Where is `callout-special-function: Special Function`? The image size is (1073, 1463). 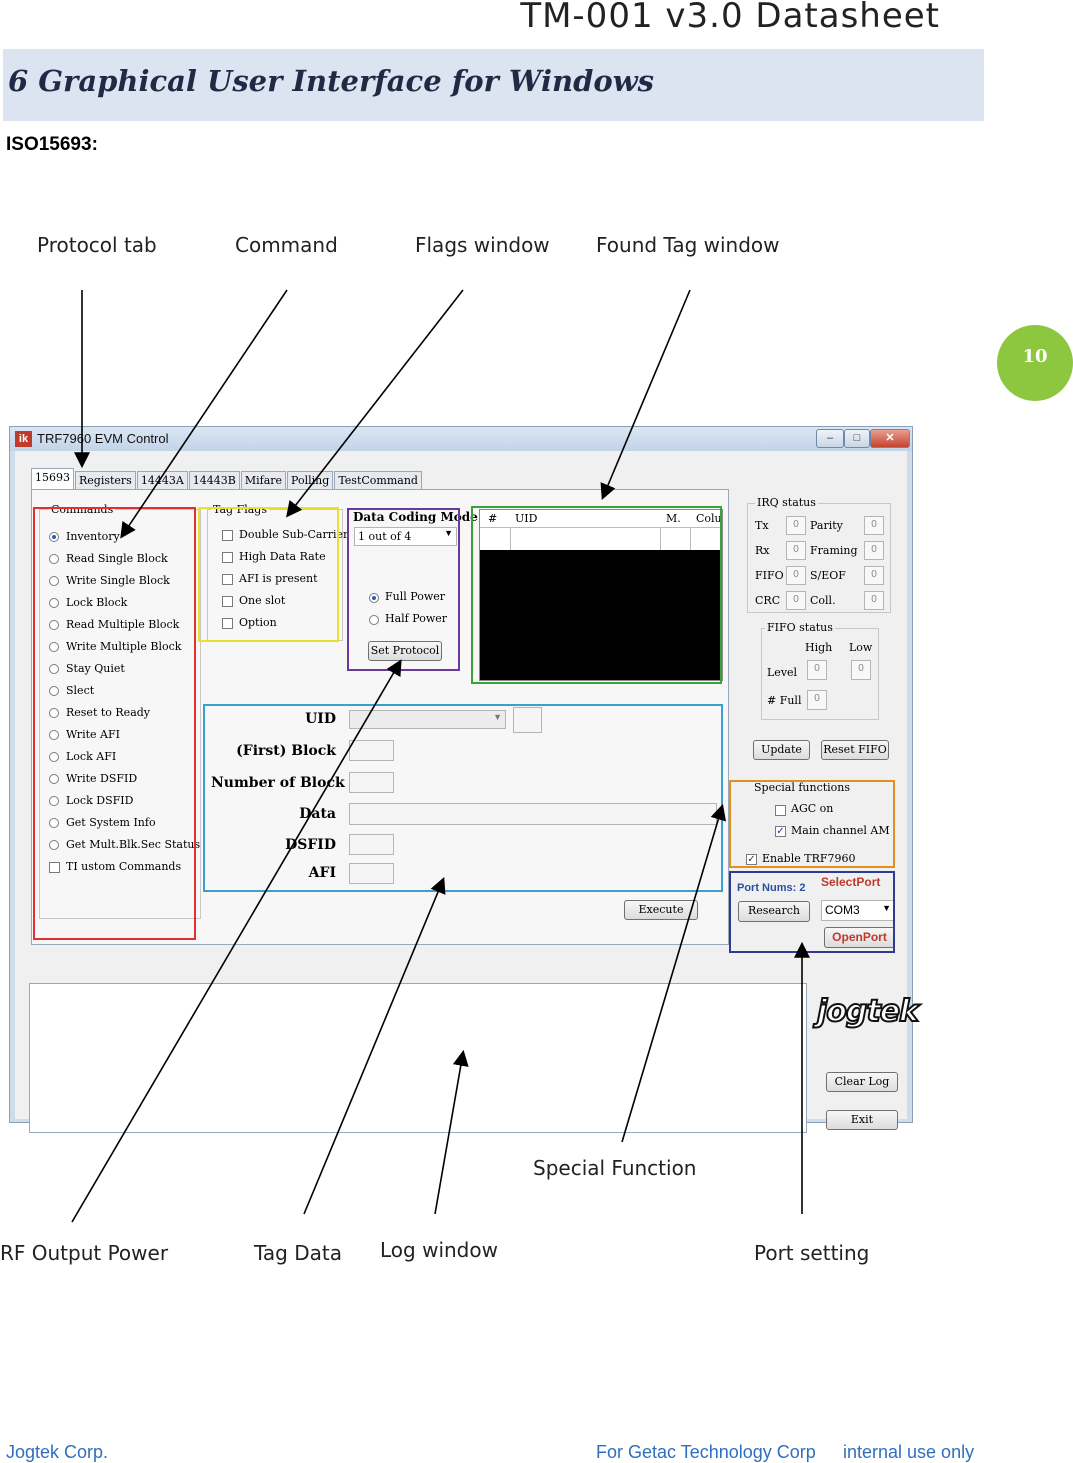 callout-special-function: Special Function is located at coordinates (615, 1168).